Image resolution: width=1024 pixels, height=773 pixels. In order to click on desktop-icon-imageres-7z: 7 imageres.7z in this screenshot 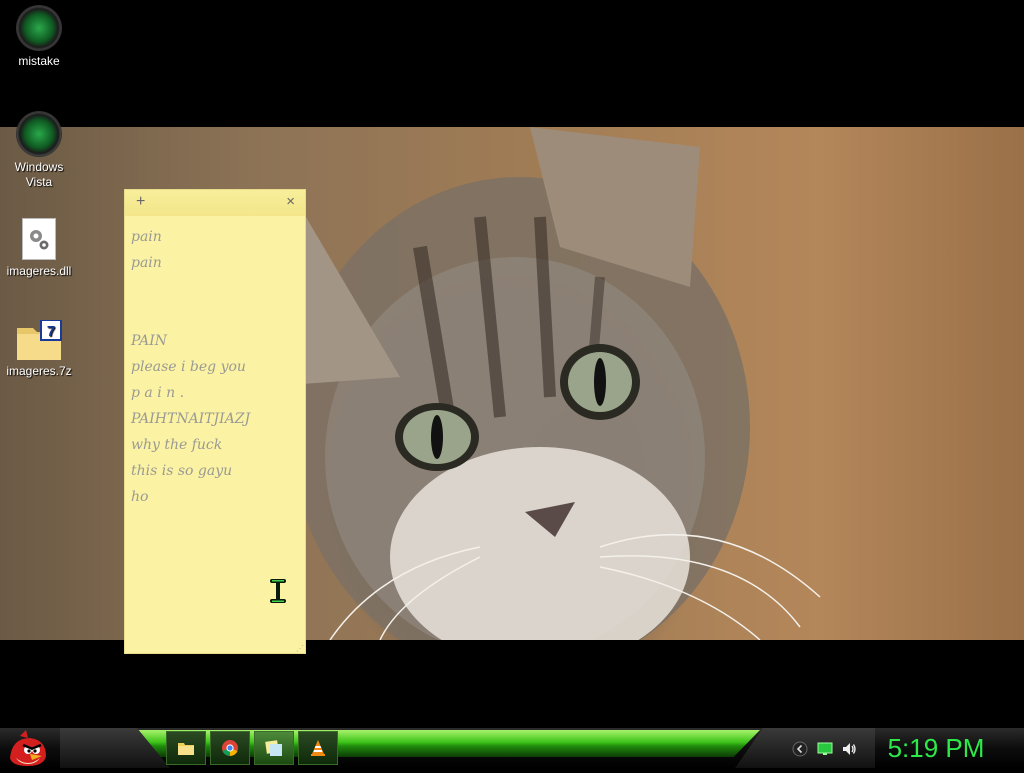, I will do `click(39, 349)`.